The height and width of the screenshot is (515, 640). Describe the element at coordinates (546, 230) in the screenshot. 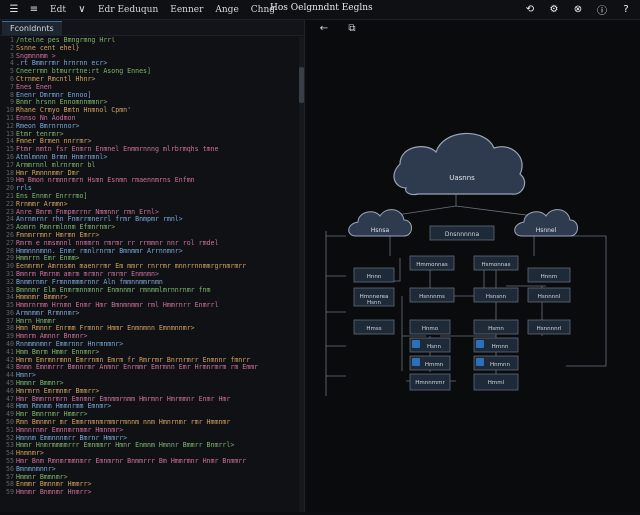

I see `right-cloud-label: Hsnnel` at that location.